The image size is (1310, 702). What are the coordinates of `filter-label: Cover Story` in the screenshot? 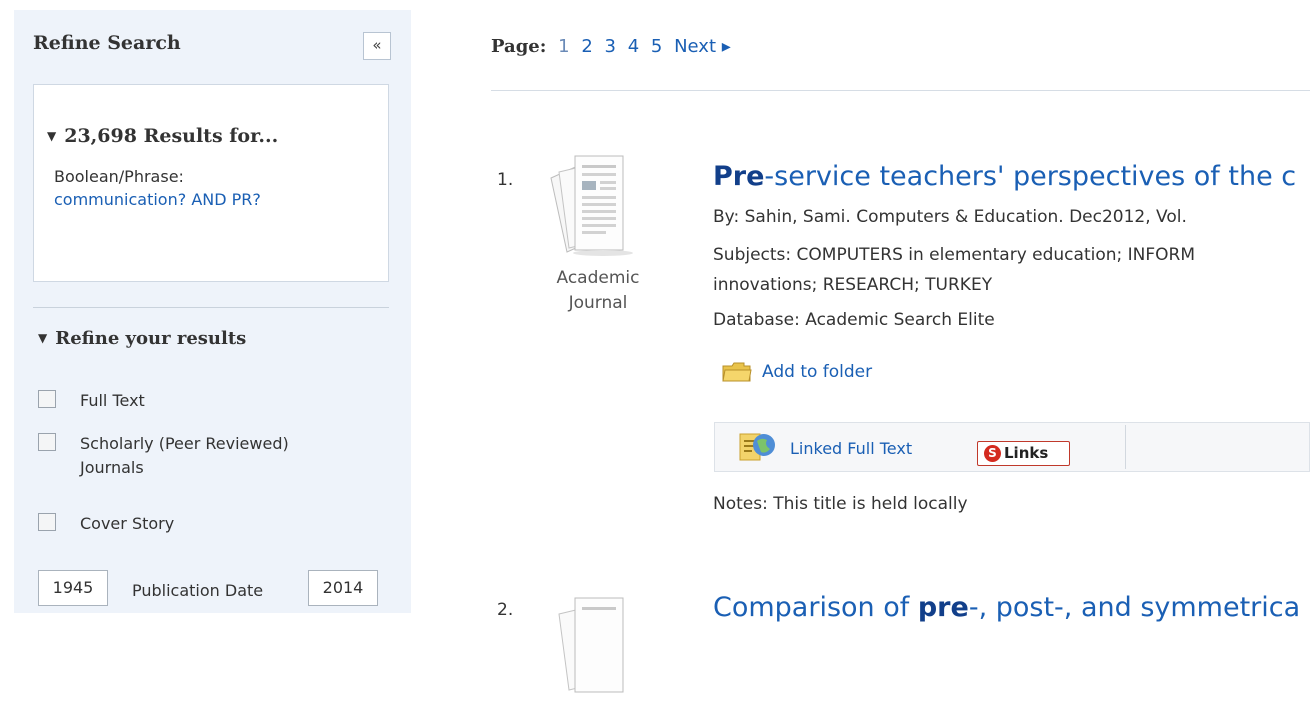 It's located at (127, 523).